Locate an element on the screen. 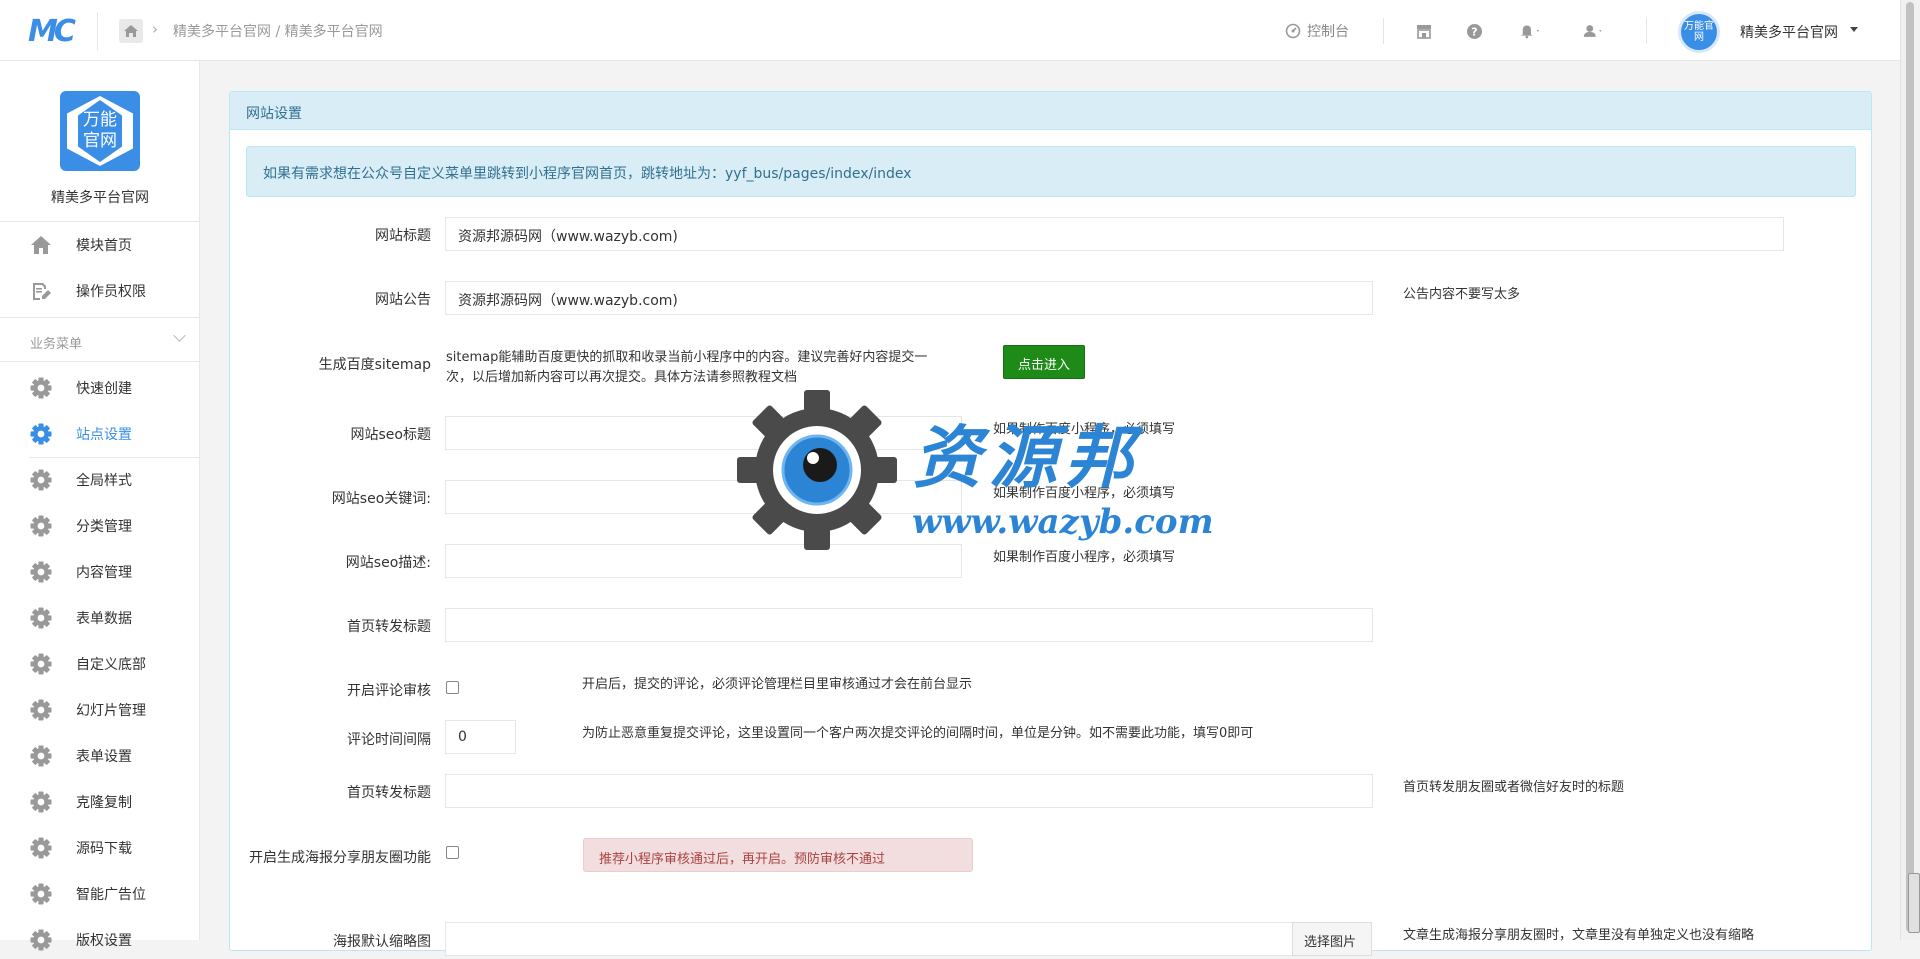 The image size is (1920, 959). sidebar-item-3: 全局样式 is located at coordinates (100, 479).